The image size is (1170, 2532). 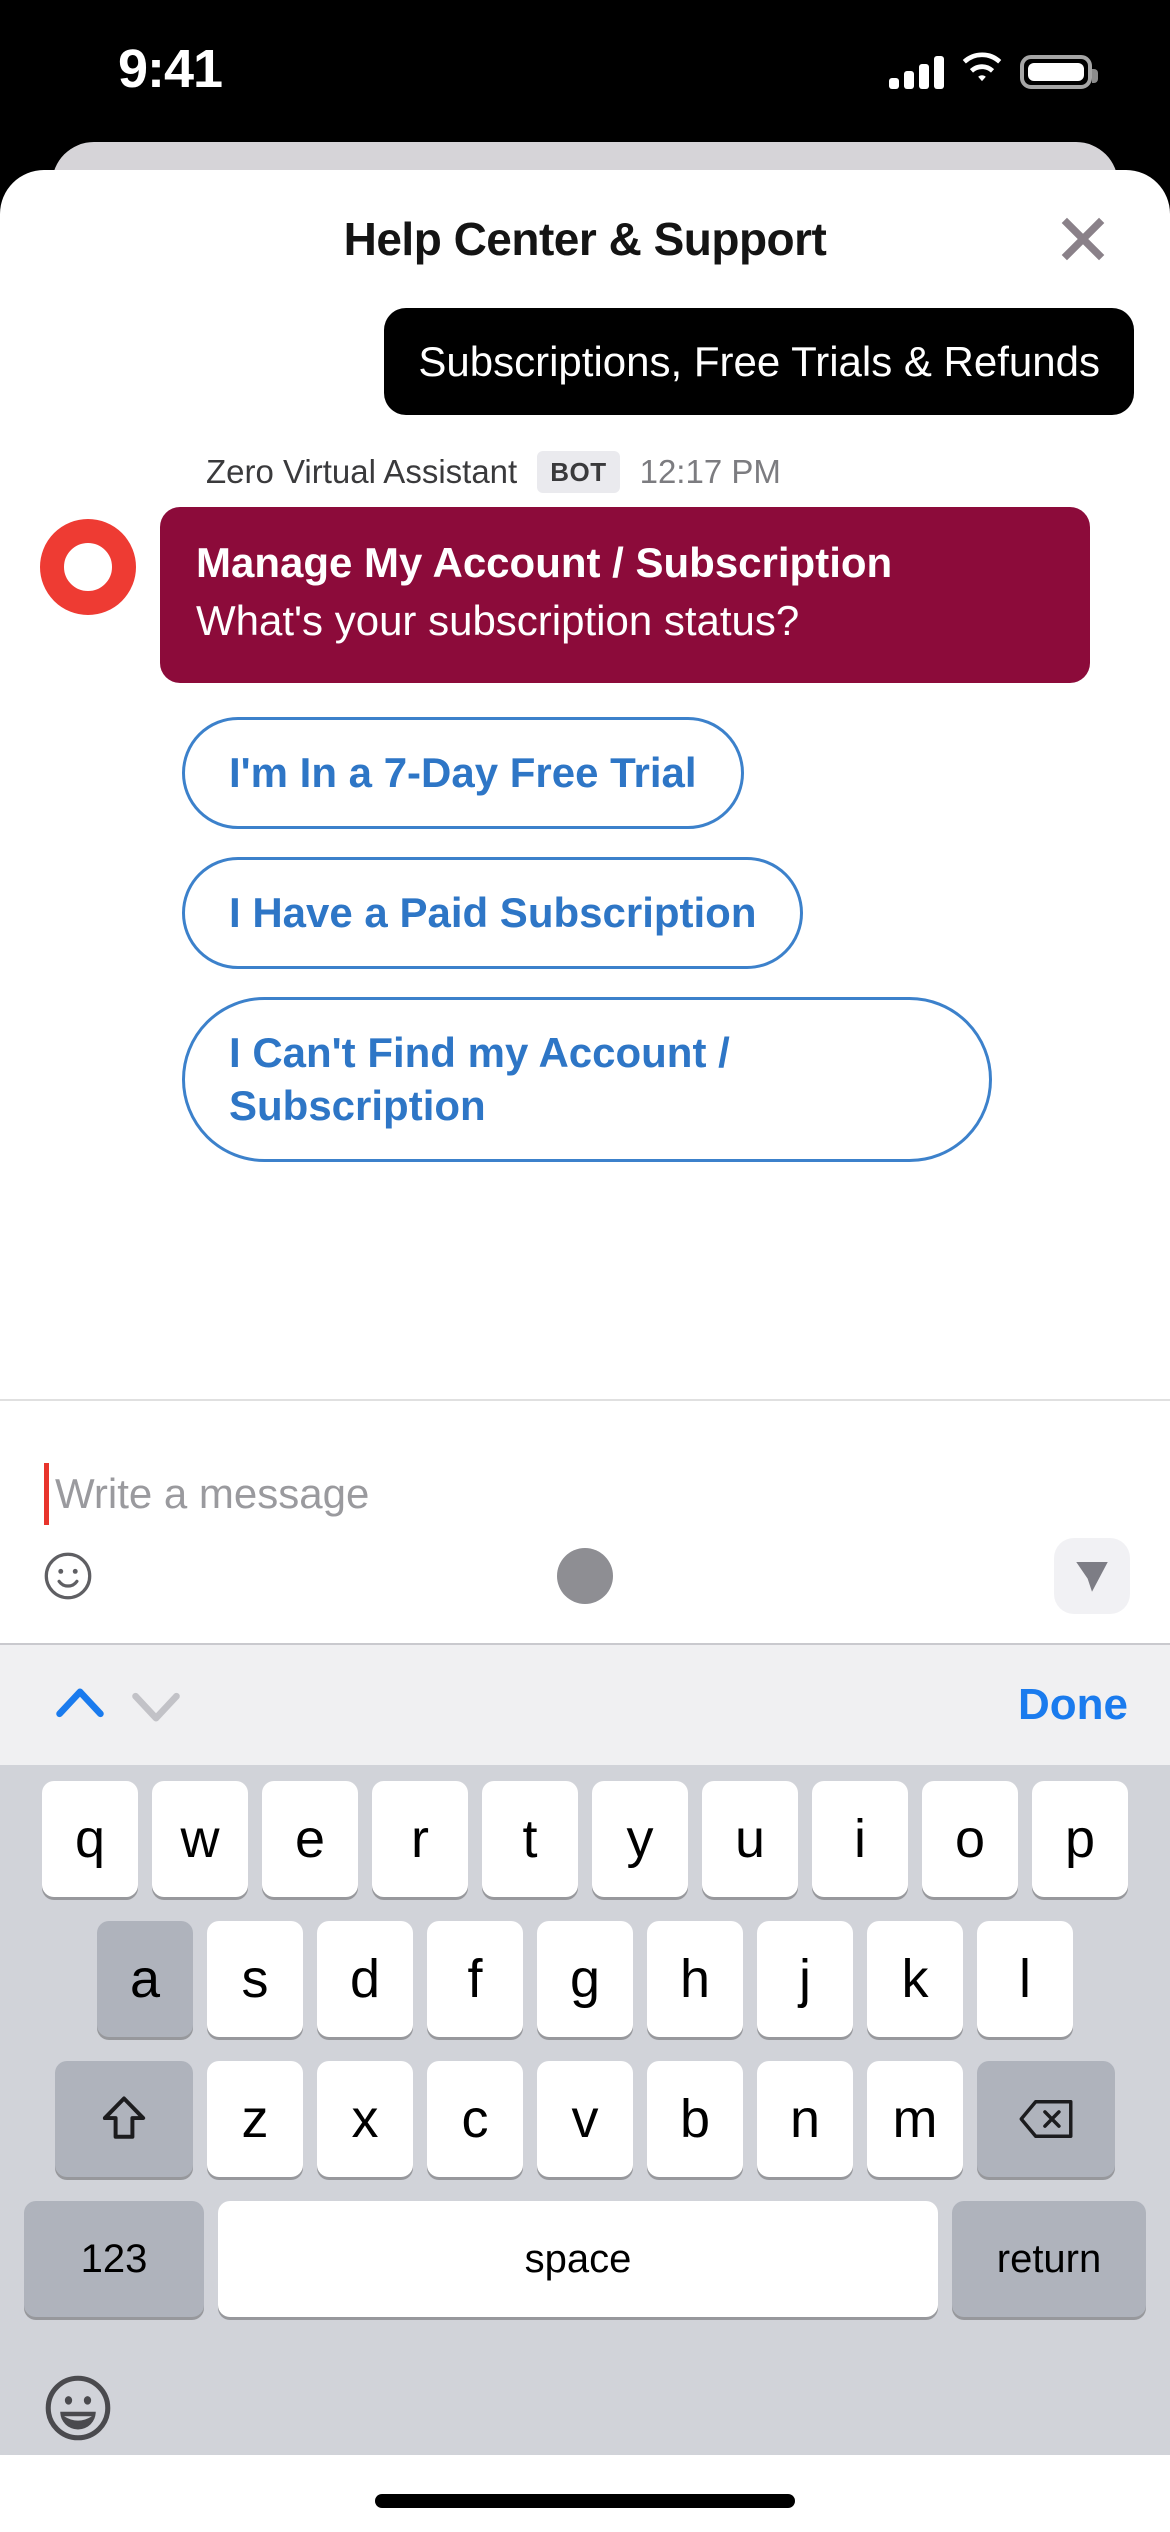 What do you see at coordinates (114, 2259) in the screenshot?
I see `numbers-key: 123` at bounding box center [114, 2259].